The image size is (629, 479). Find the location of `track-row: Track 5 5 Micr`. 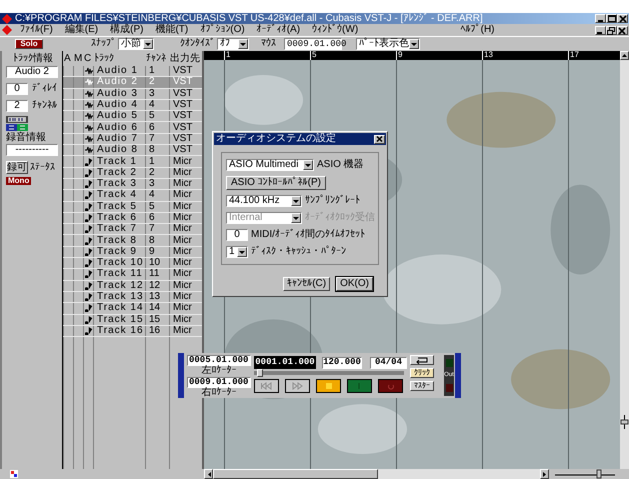

track-row: Track 5 5 Micr is located at coordinates (132, 207).